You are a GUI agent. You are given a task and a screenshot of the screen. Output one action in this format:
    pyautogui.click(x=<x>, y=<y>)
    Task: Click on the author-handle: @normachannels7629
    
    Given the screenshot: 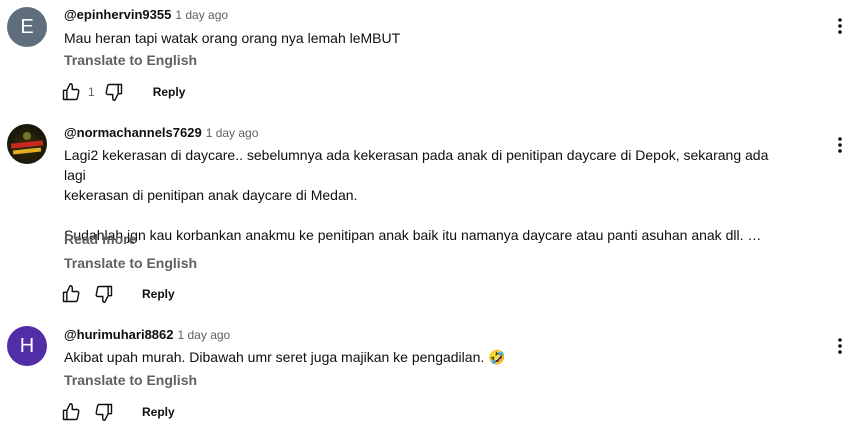 What is the action you would take?
    pyautogui.click(x=133, y=132)
    